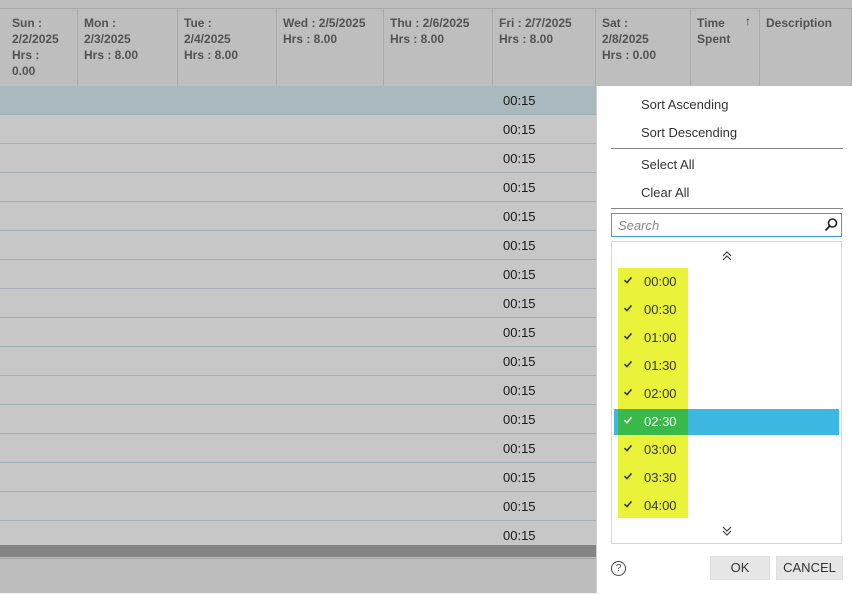  I want to click on filter-option-label: 02:30, so click(660, 421).